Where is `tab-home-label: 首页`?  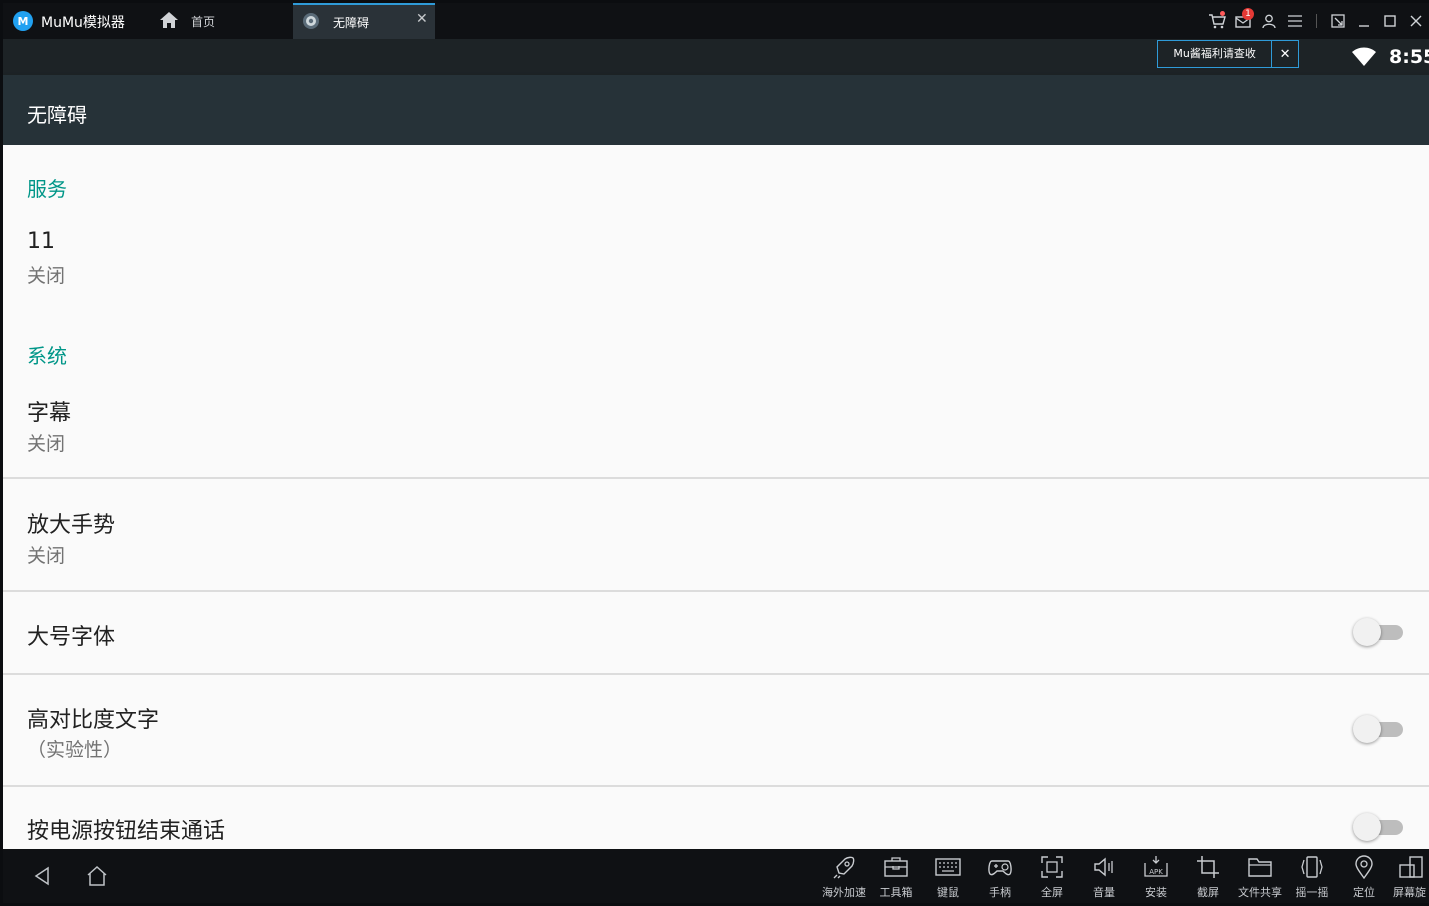
tab-home-label: 首页 is located at coordinates (203, 22).